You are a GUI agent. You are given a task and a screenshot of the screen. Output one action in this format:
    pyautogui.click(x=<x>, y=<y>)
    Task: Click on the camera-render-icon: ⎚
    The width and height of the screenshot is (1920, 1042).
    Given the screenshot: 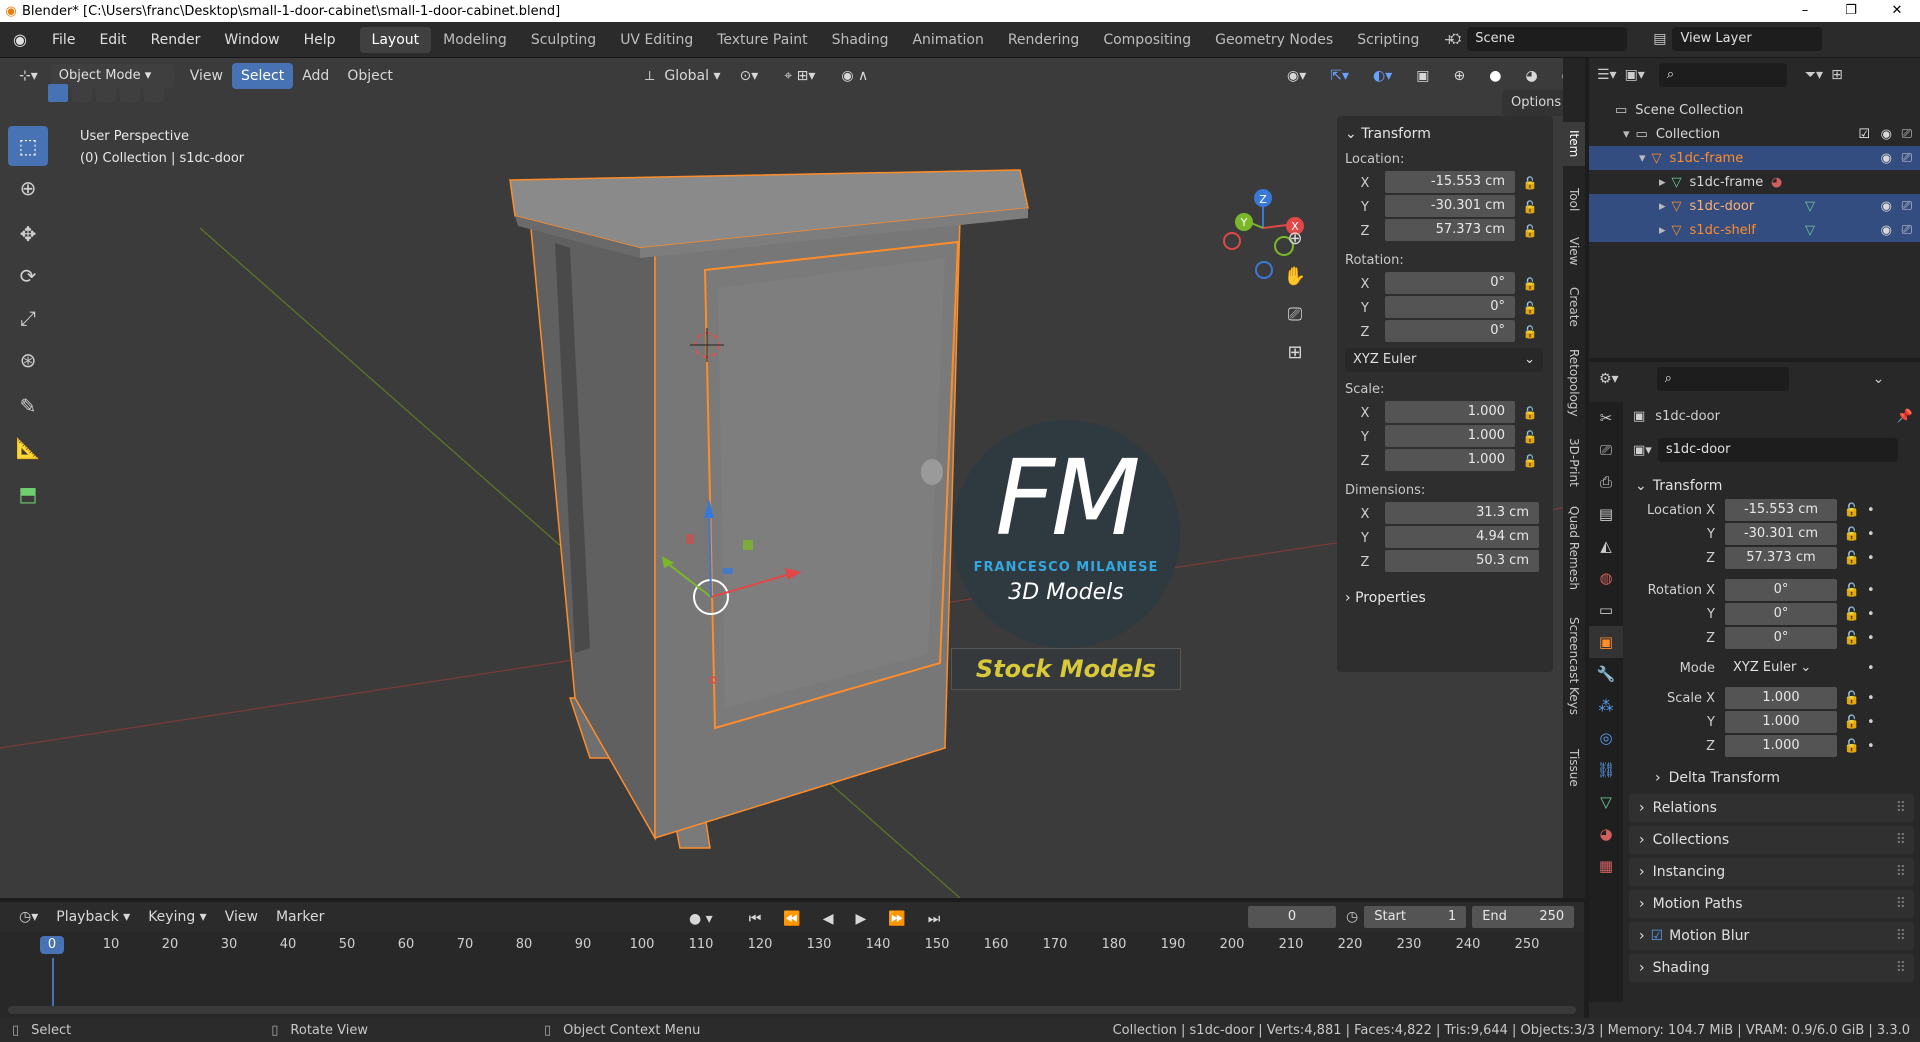 What is the action you would take?
    pyautogui.click(x=1907, y=206)
    